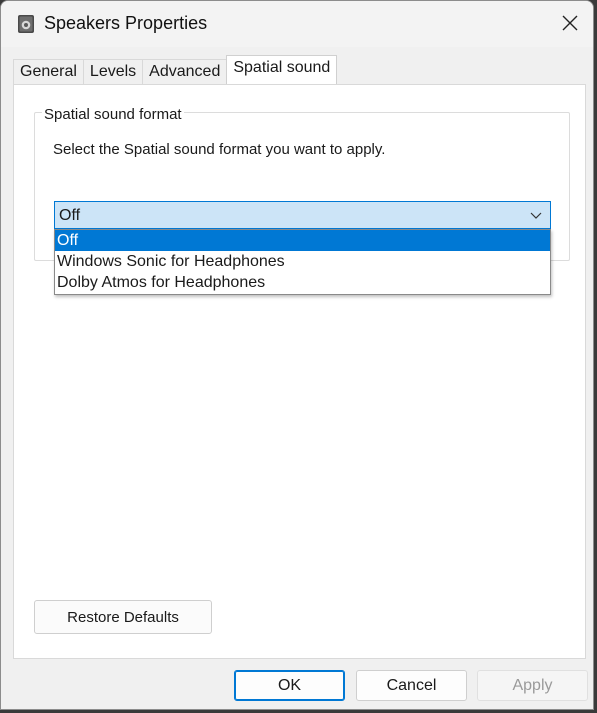  I want to click on close-button, so click(570, 23).